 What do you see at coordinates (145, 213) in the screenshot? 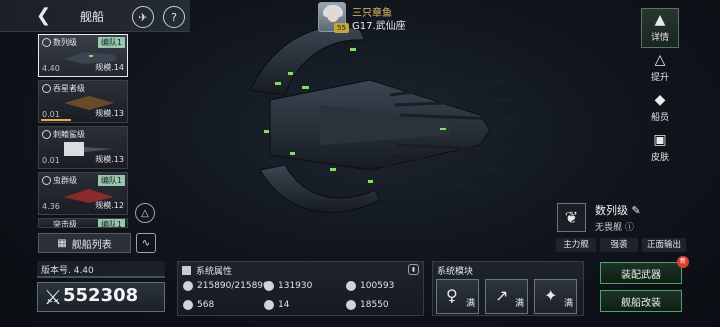
I see `fleet-formation-icon: △` at bounding box center [145, 213].